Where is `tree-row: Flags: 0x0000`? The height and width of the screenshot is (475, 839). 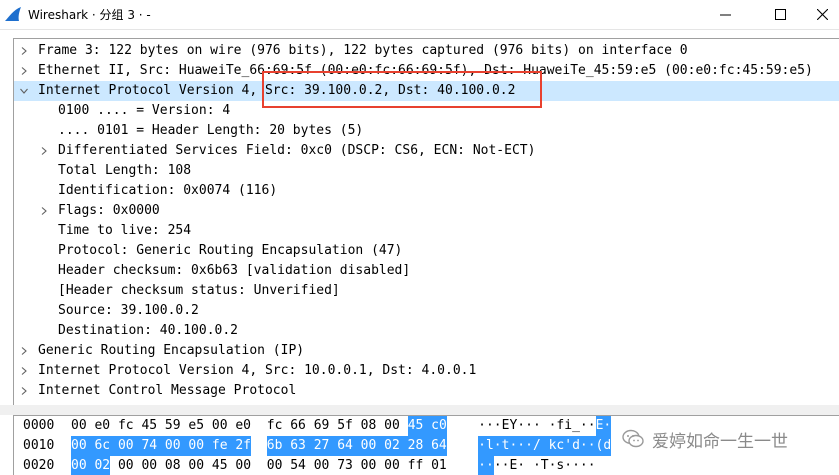
tree-row: Flags: 0x0000 is located at coordinates (426, 211).